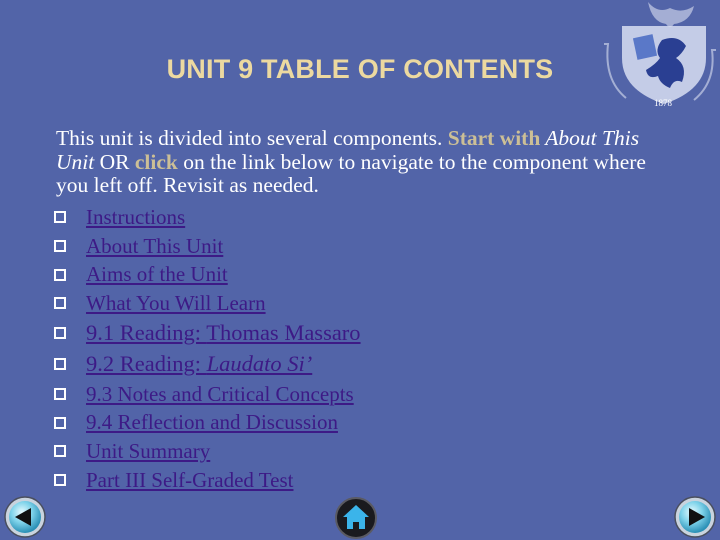 This screenshot has height=540, width=720. I want to click on link-prefix: 9.2 Reading:, so click(146, 364).